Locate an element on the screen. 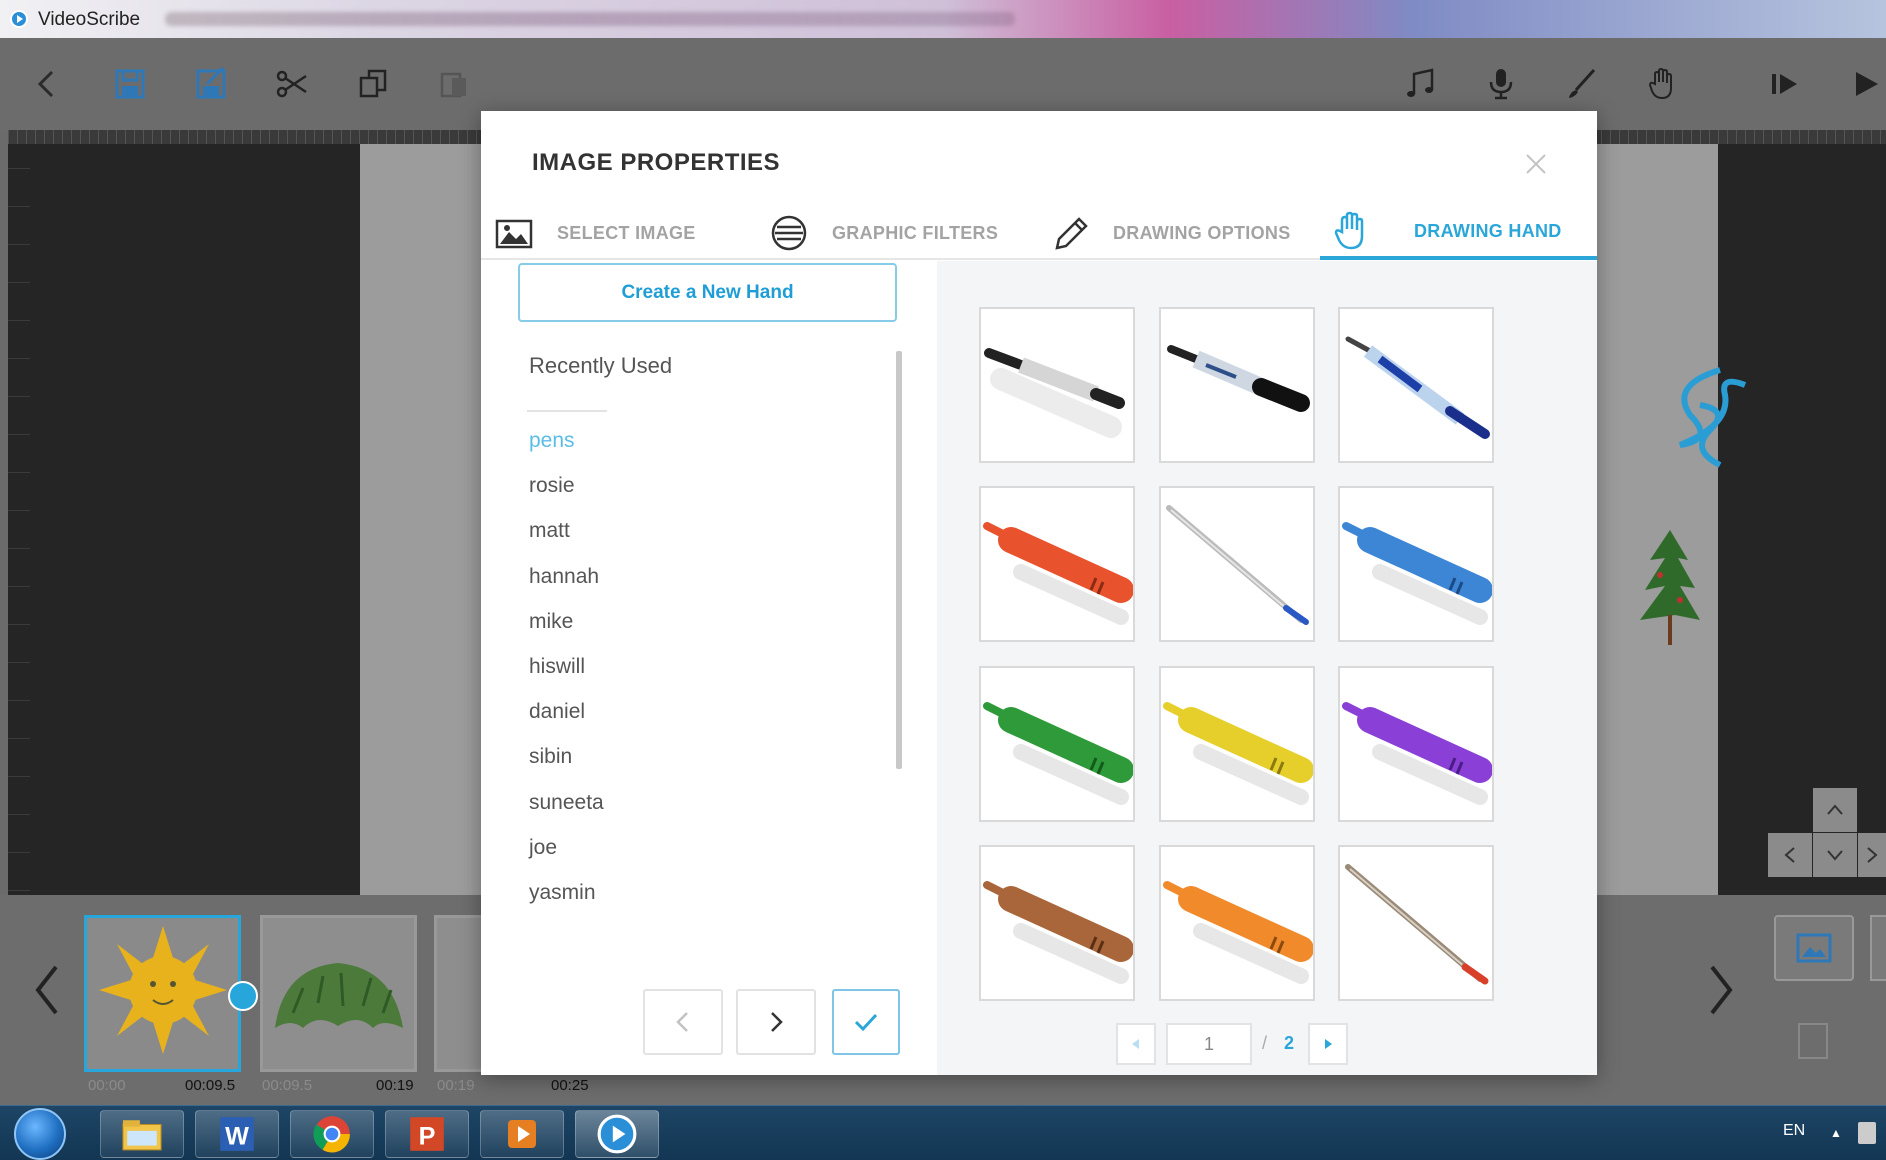 Image resolution: width=1886 pixels, height=1160 pixels. cut-icon is located at coordinates (292, 84).